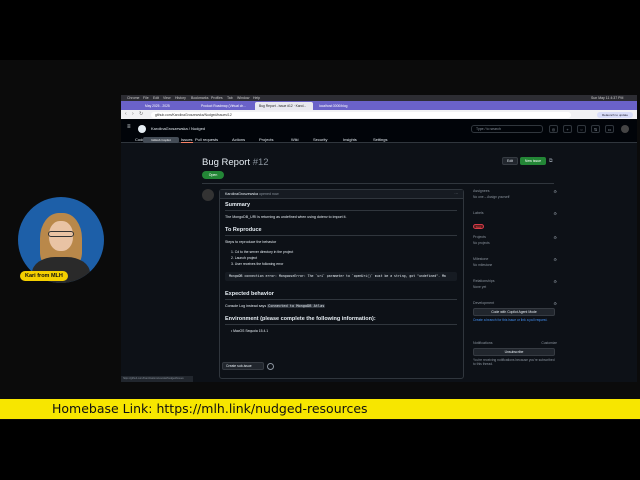 Image resolution: width=640 pixels, height=480 pixels. I want to click on bug-label: bug, so click(479, 226).